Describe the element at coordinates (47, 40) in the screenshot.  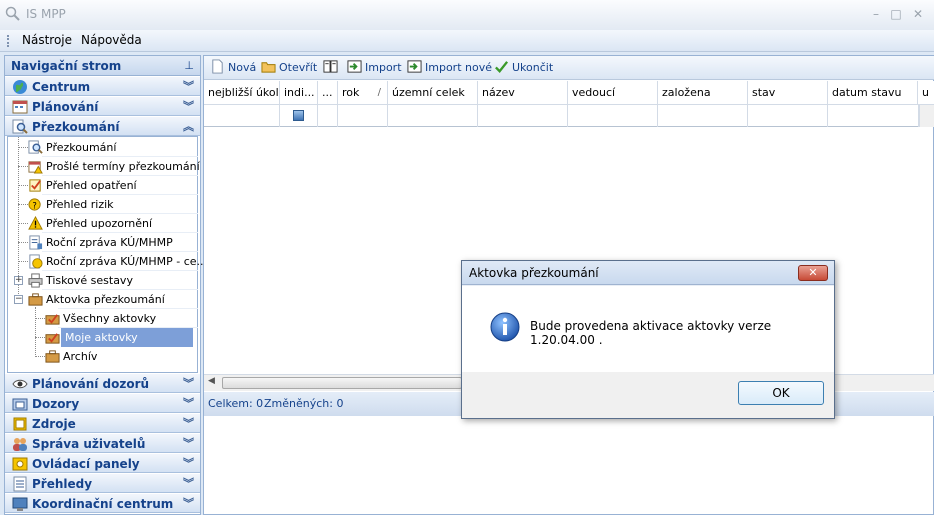
I see `menu-tools: Nástroje` at that location.